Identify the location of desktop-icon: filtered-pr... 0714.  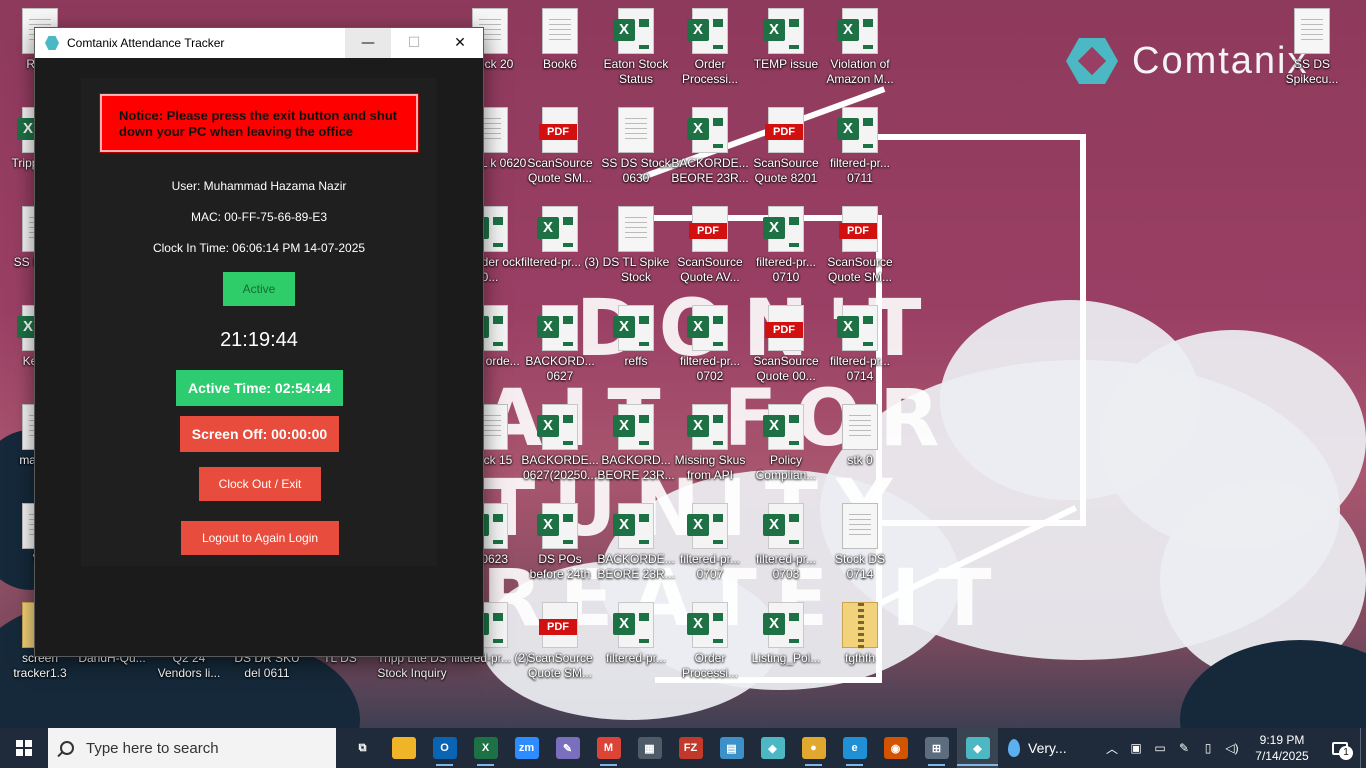
(860, 344).